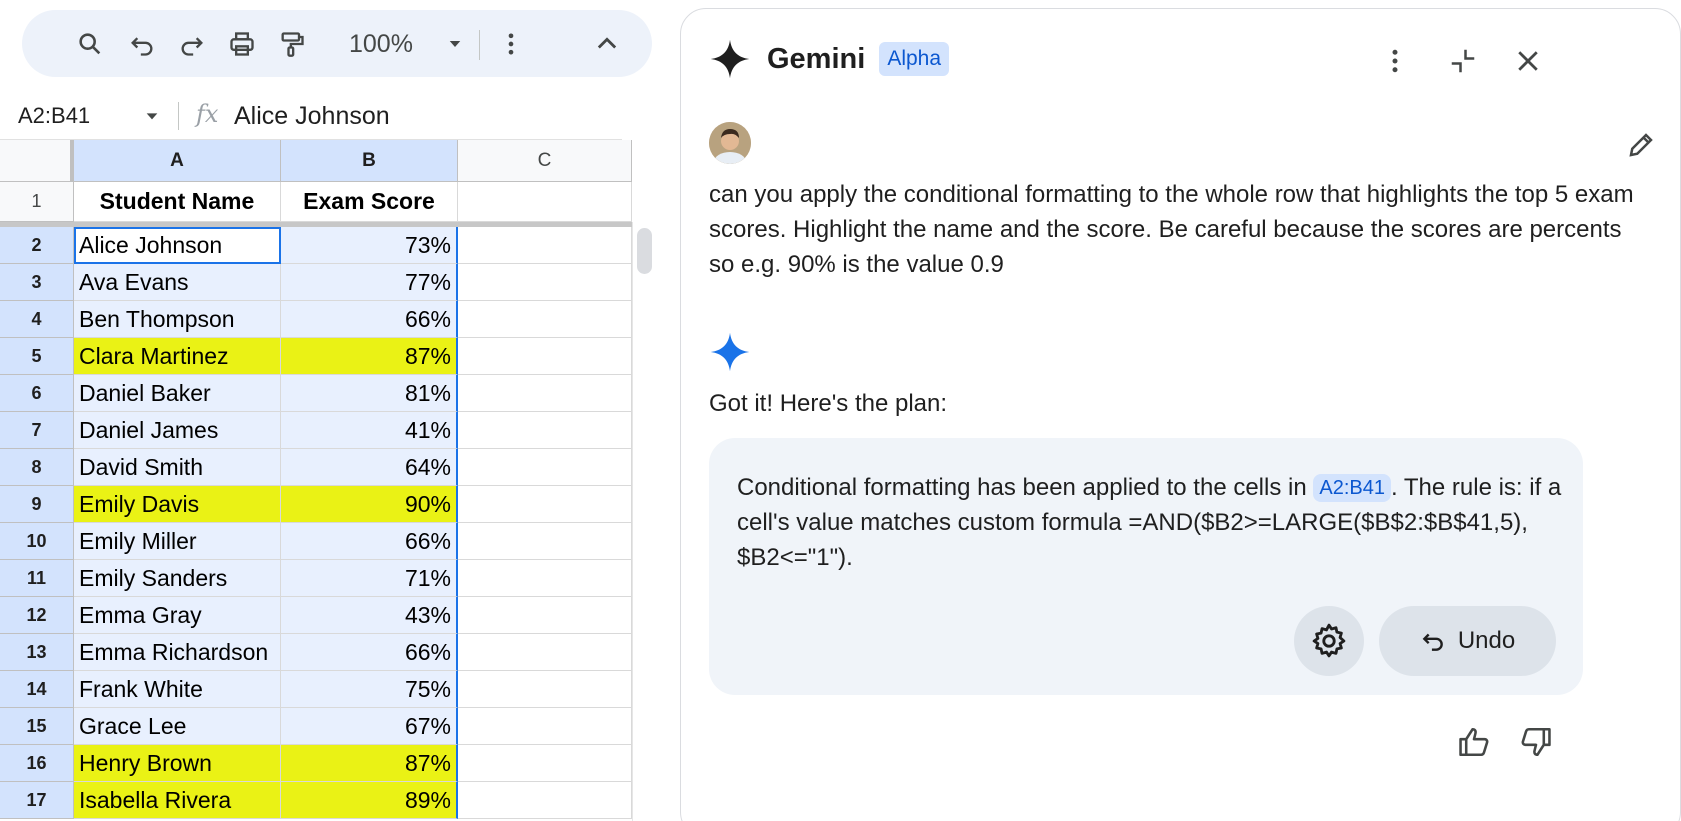 This screenshot has height=821, width=1681. Describe the element at coordinates (1352, 488) in the screenshot. I see `range-chip: A2:B41` at that location.